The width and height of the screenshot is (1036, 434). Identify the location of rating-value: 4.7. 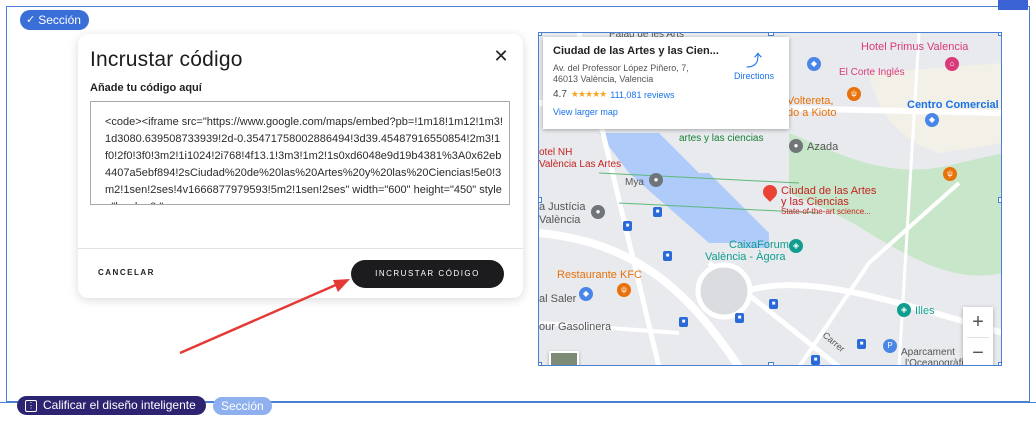
(560, 94).